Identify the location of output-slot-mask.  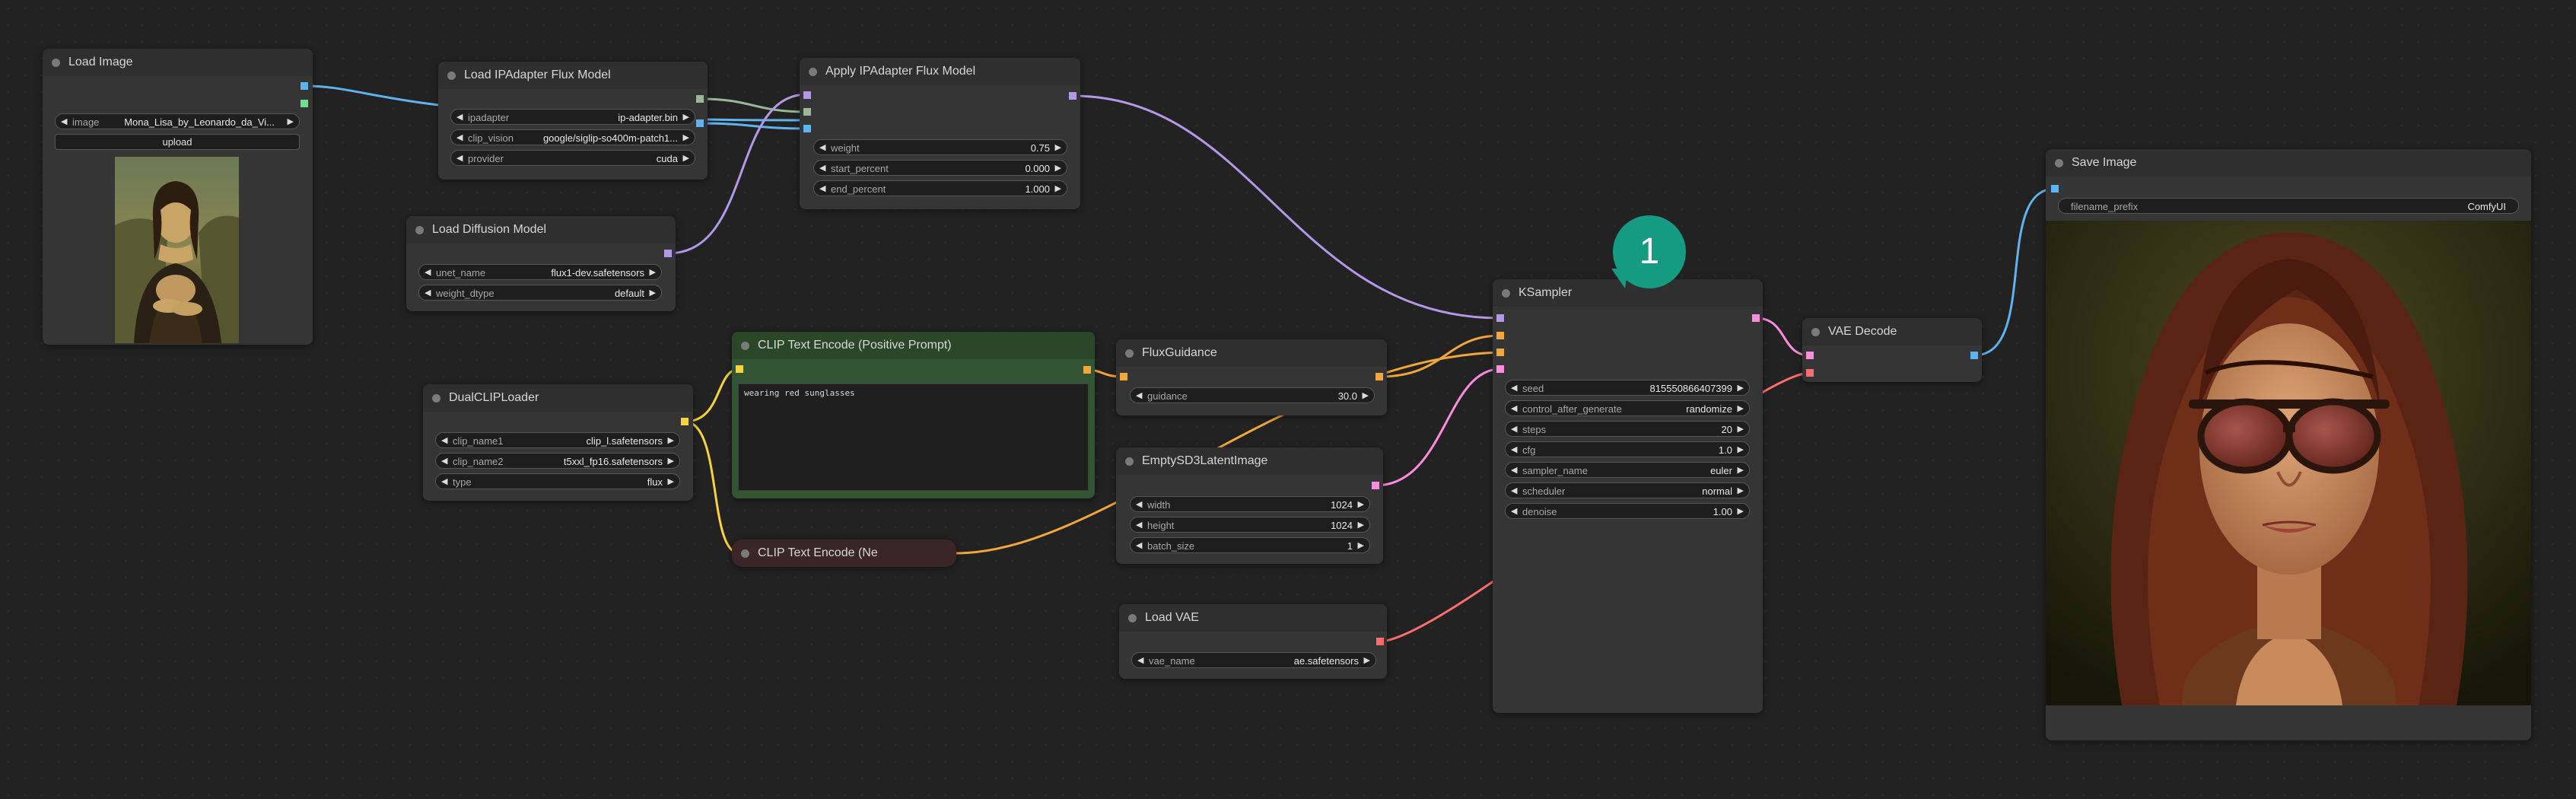
(304, 103).